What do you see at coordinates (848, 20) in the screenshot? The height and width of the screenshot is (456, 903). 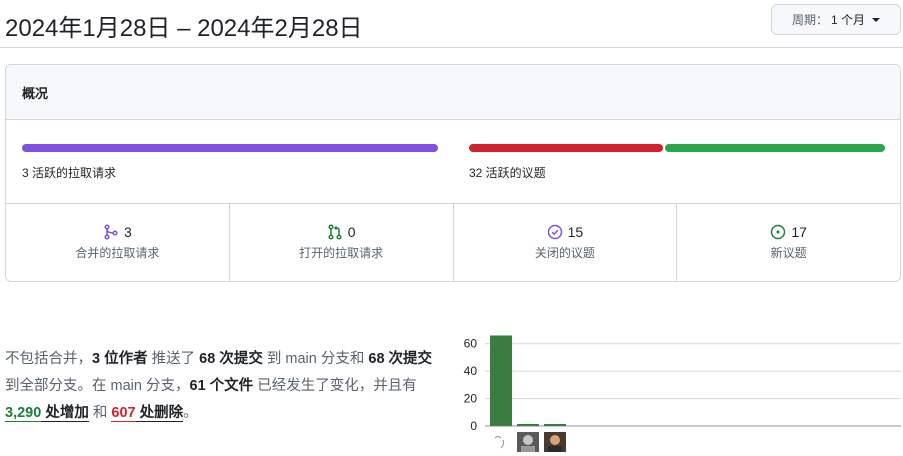 I see `period-value: 1 个月` at bounding box center [848, 20].